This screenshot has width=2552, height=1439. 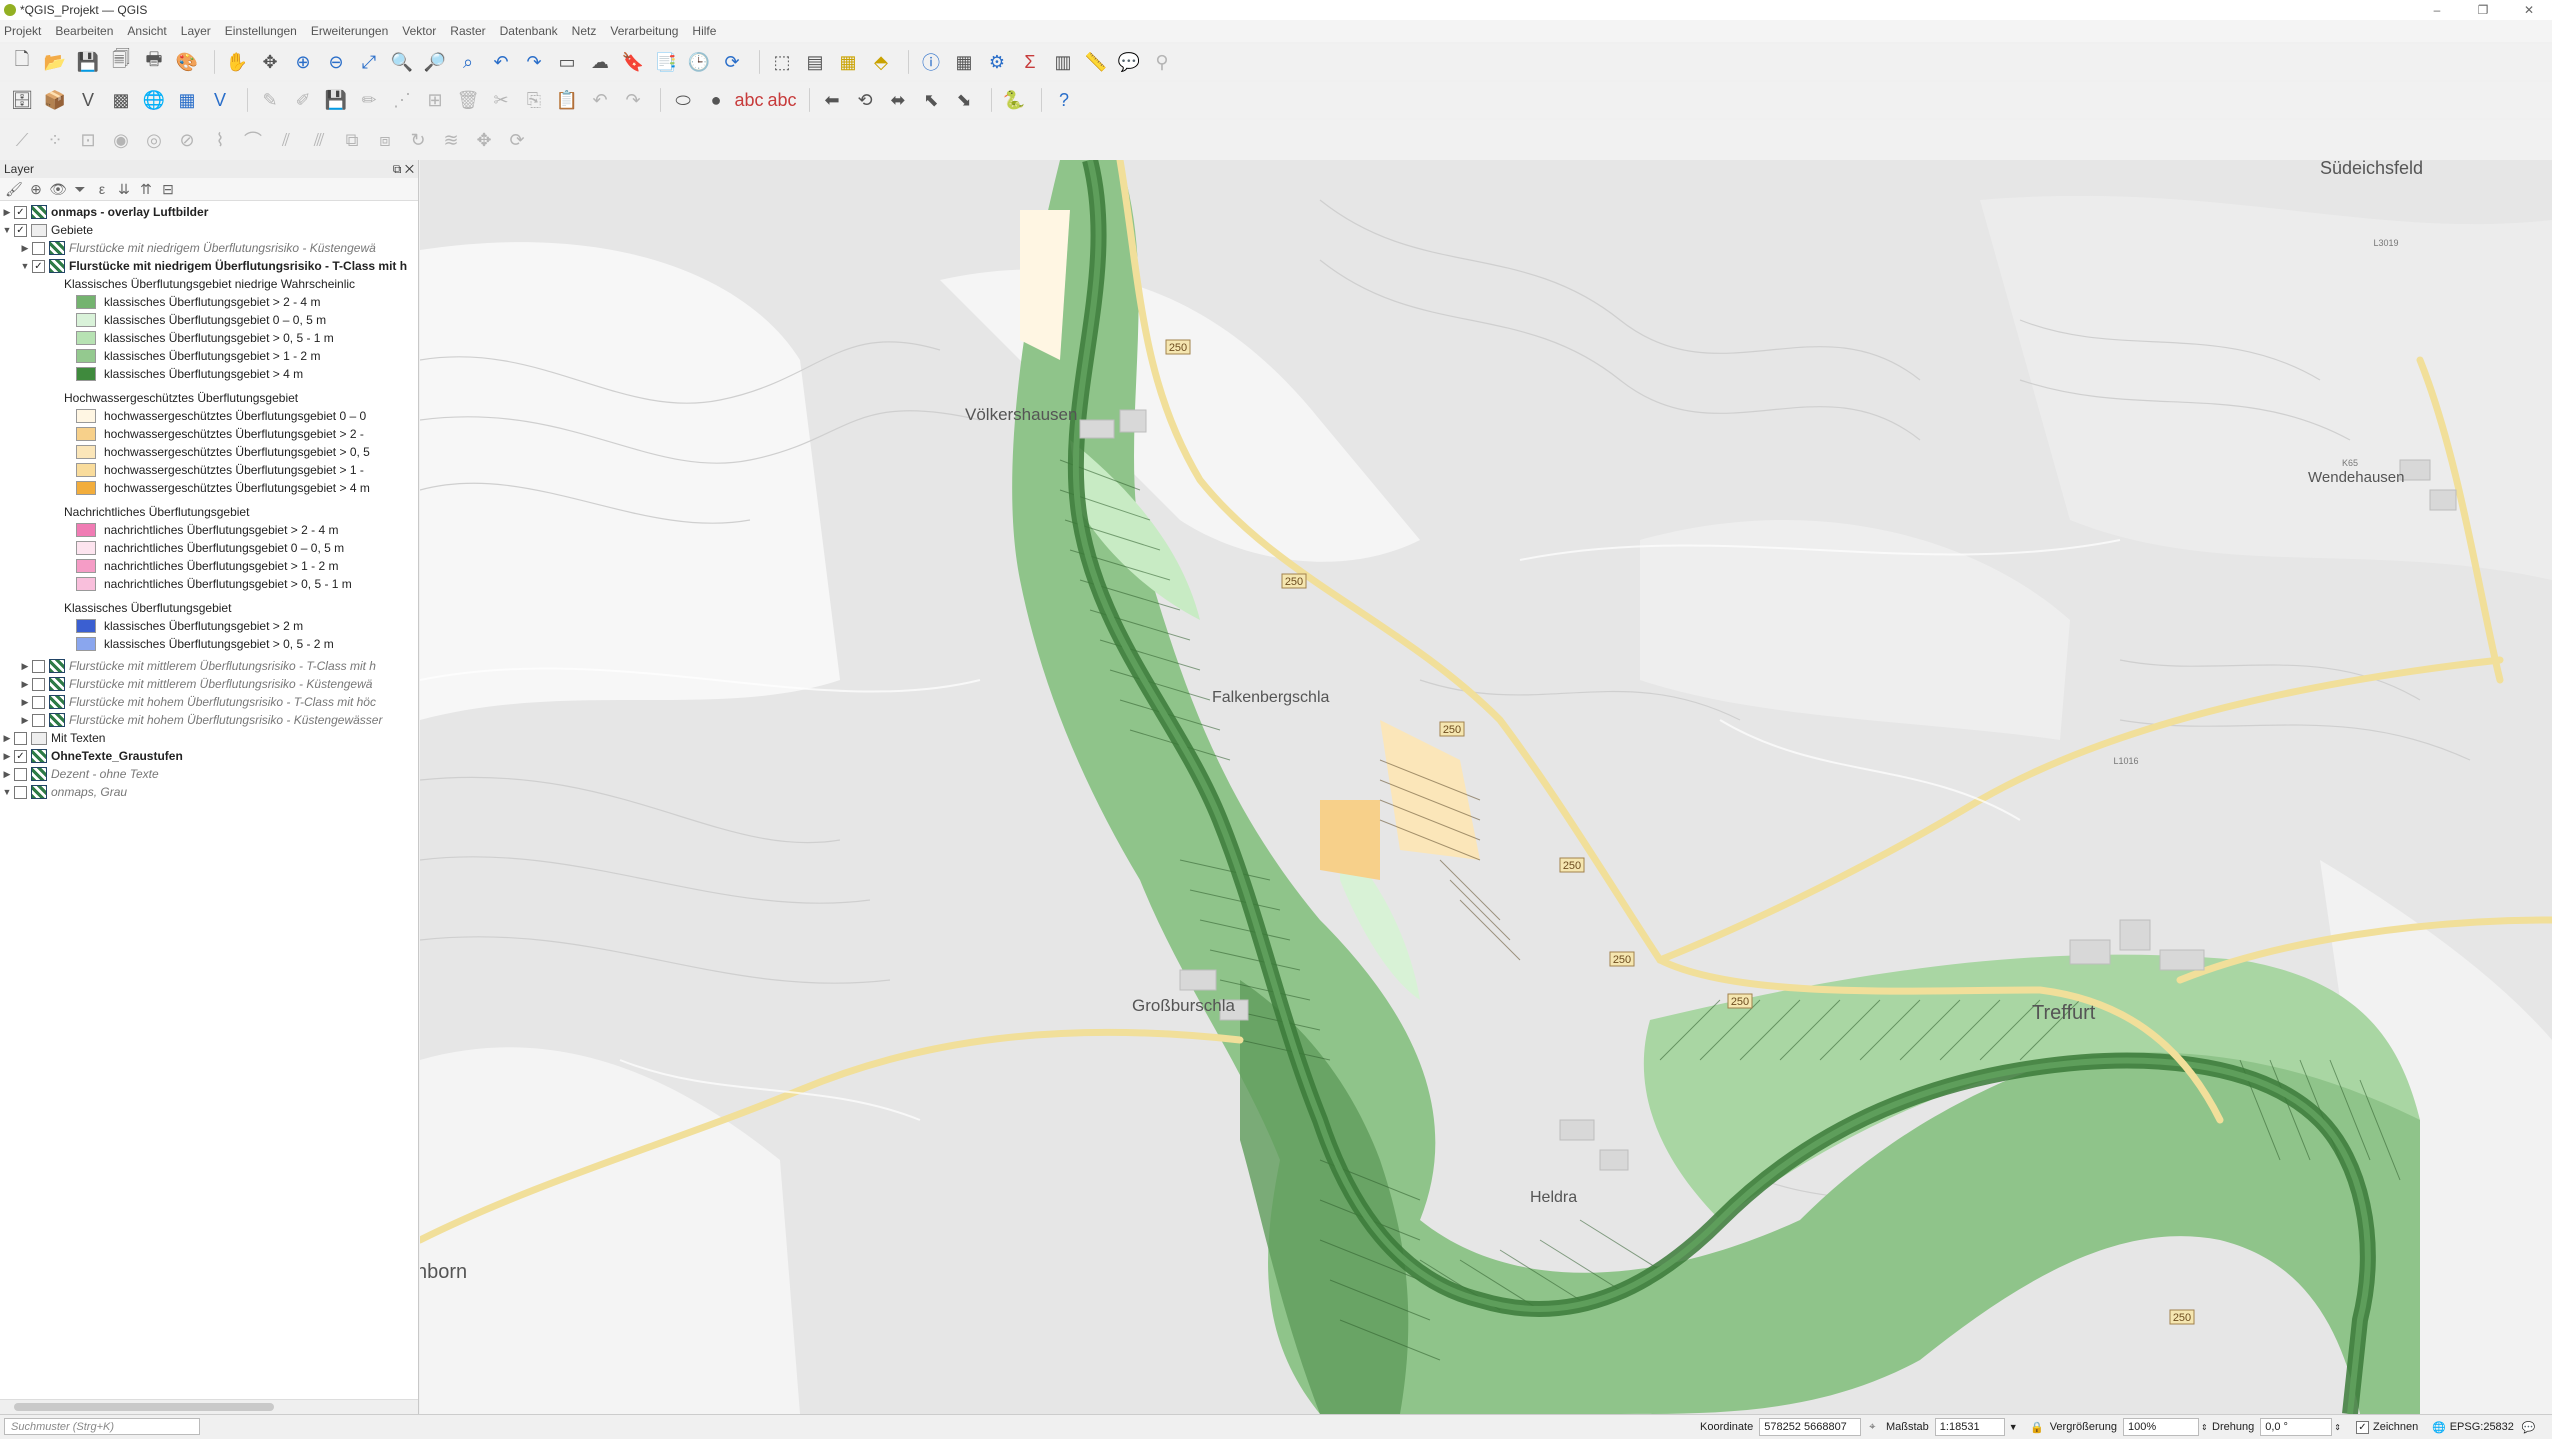 I want to click on layer-panel-hscrollbar, so click(x=209, y=1406).